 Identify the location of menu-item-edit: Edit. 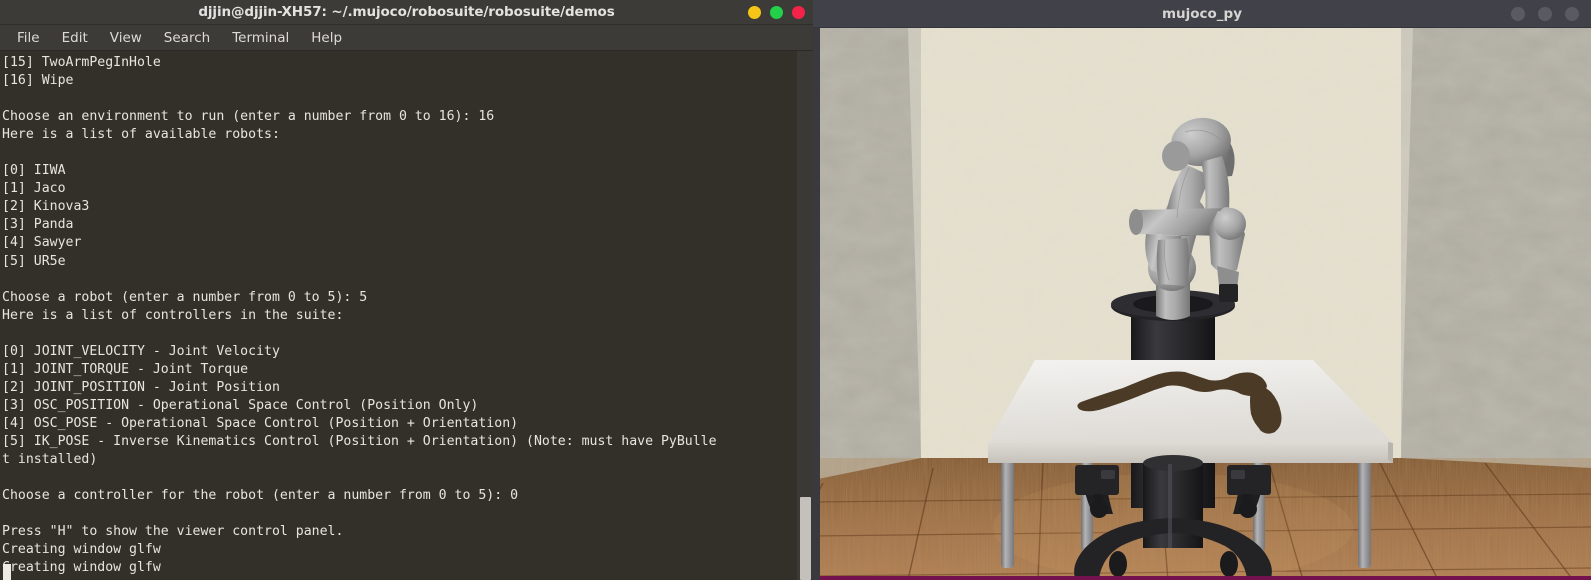
(75, 38).